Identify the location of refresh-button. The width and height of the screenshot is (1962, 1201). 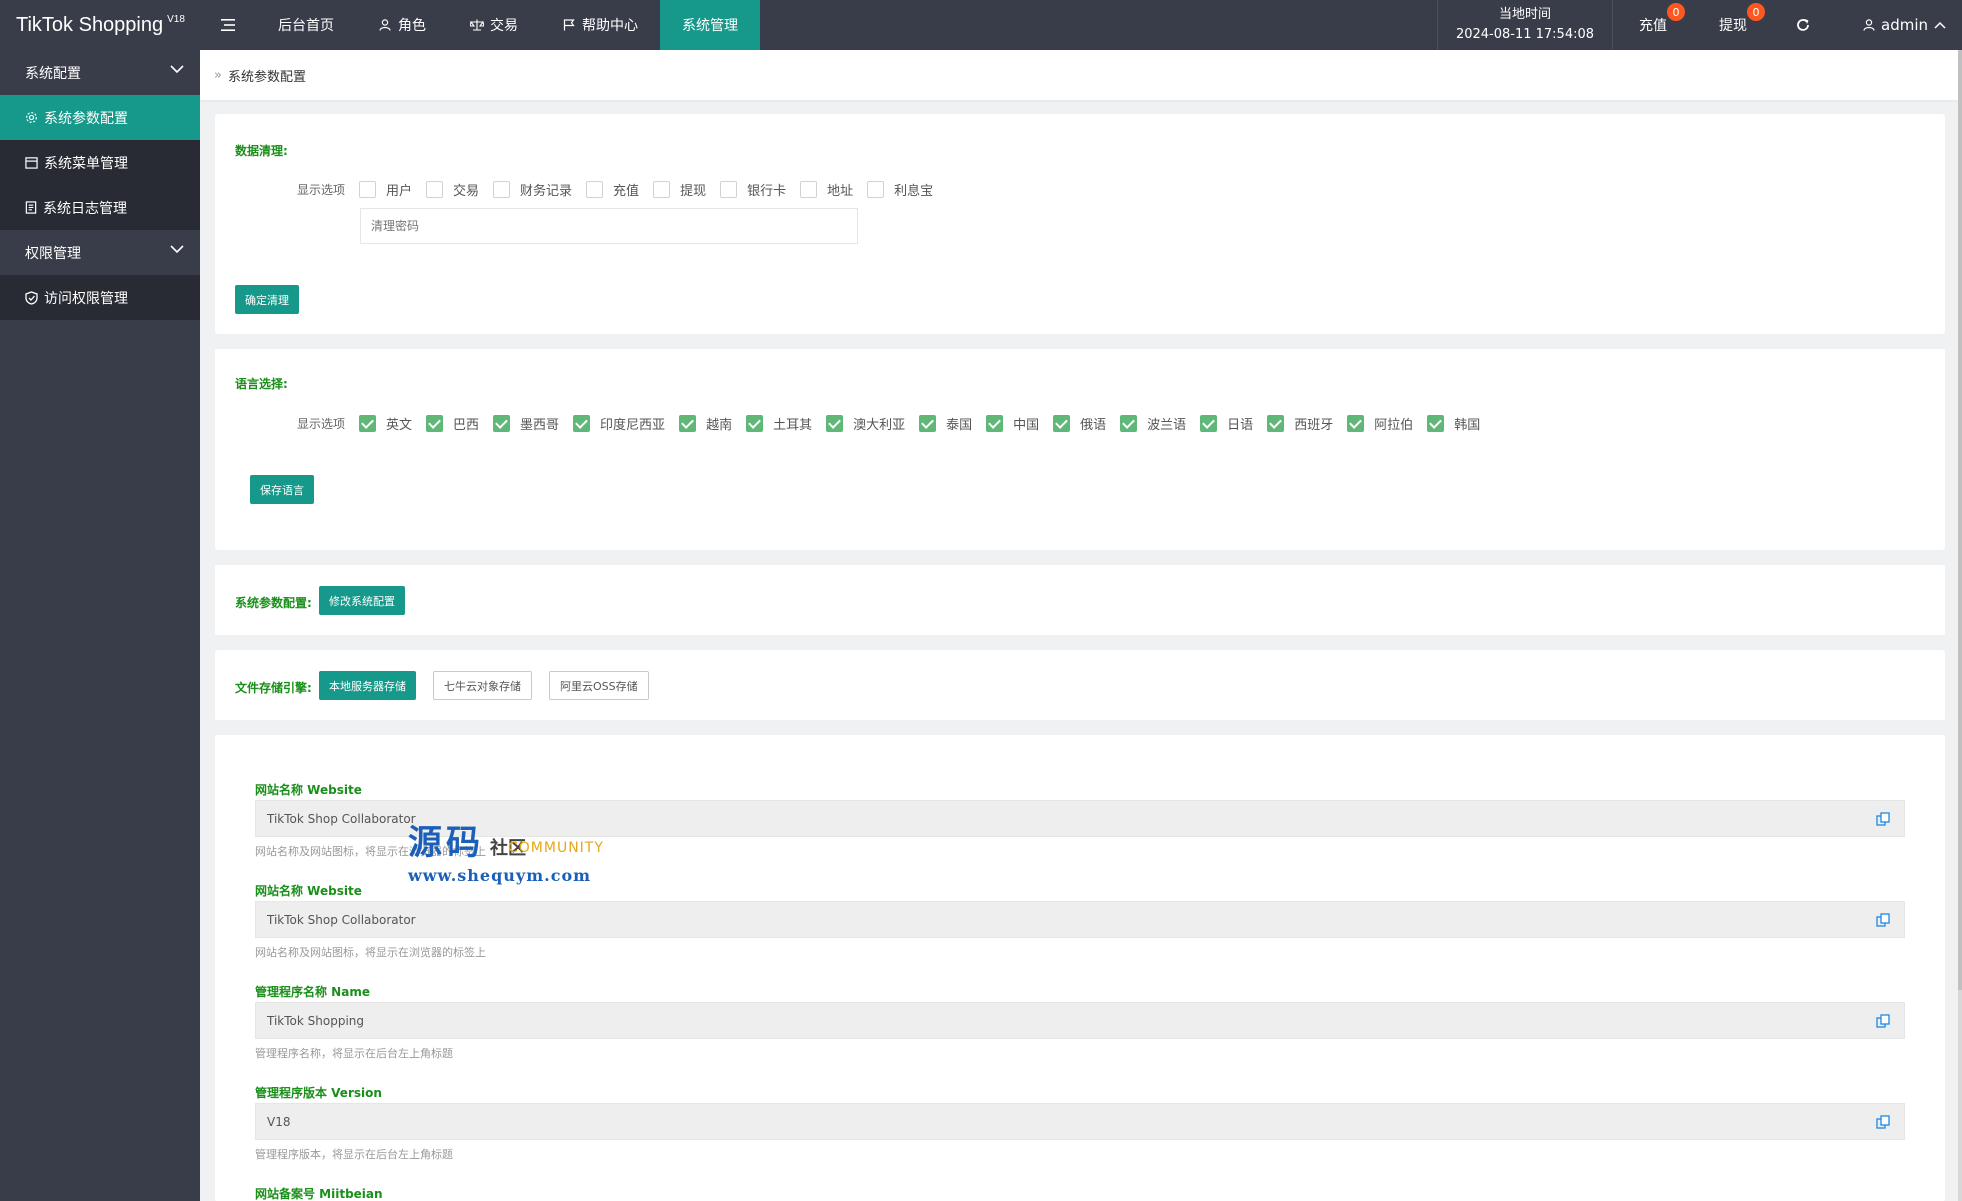
(1803, 25).